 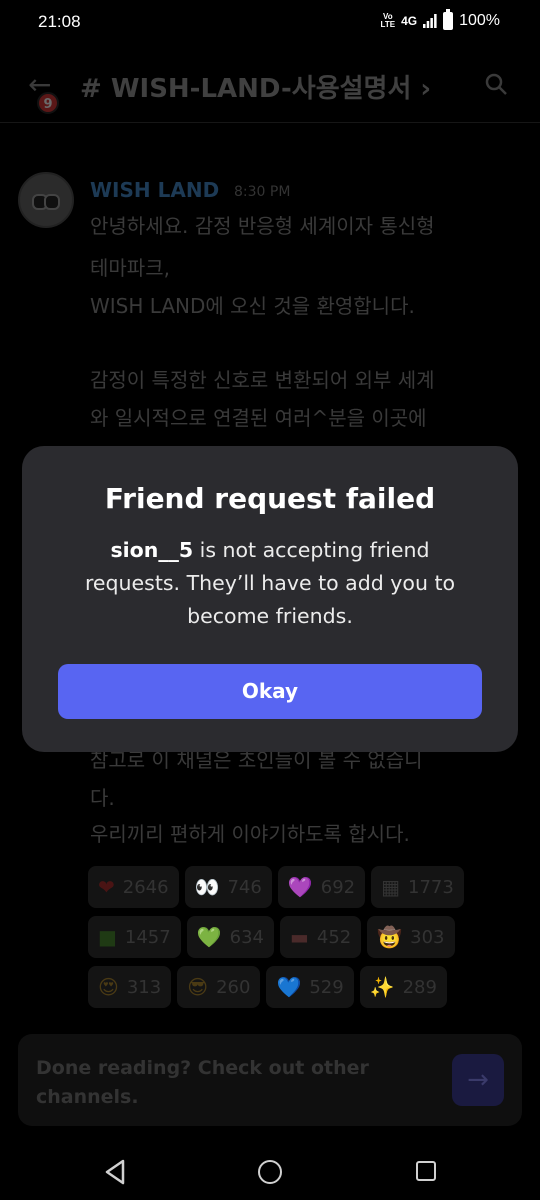 I want to click on reaction-count: 303, so click(x=427, y=937).